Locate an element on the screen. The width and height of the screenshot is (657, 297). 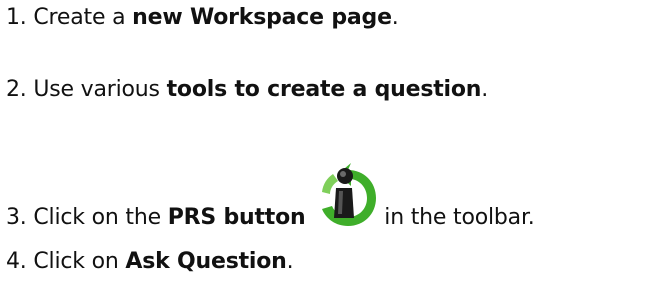
step-emphasis: PRS button is located at coordinates (236, 217).